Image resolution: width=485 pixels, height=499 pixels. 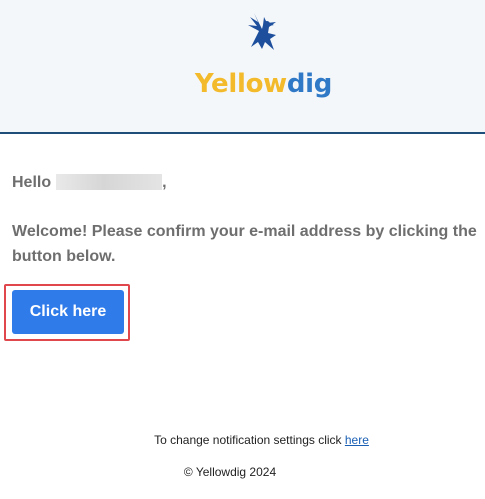 I want to click on greeting-prefix: Hello, so click(x=32, y=182).